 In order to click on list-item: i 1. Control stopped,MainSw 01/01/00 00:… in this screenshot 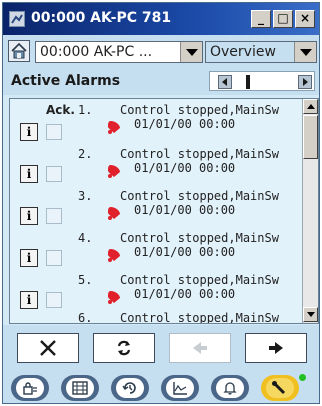, I will do `click(156, 125)`.